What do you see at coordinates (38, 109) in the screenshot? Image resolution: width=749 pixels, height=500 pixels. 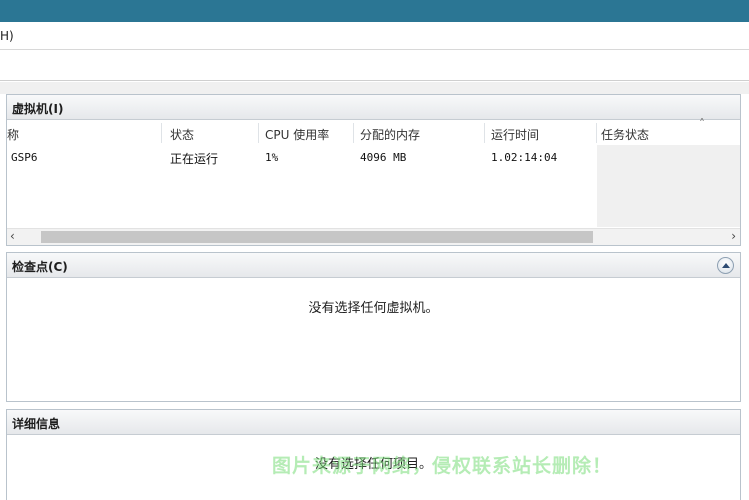 I see `virtual-machines-title: 虚拟机(I)` at bounding box center [38, 109].